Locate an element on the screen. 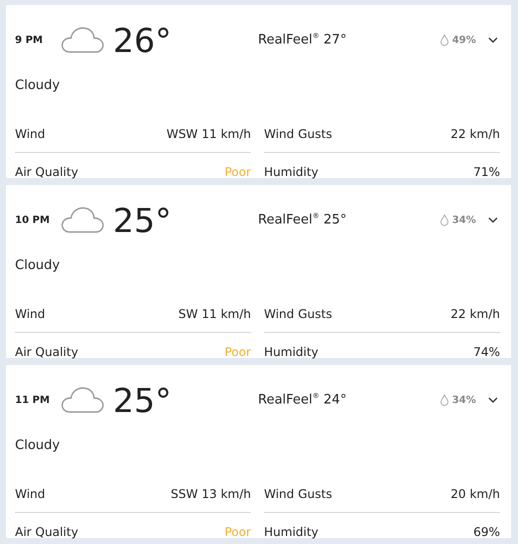 The height and width of the screenshot is (544, 518). precip-percent: 49% is located at coordinates (464, 40).